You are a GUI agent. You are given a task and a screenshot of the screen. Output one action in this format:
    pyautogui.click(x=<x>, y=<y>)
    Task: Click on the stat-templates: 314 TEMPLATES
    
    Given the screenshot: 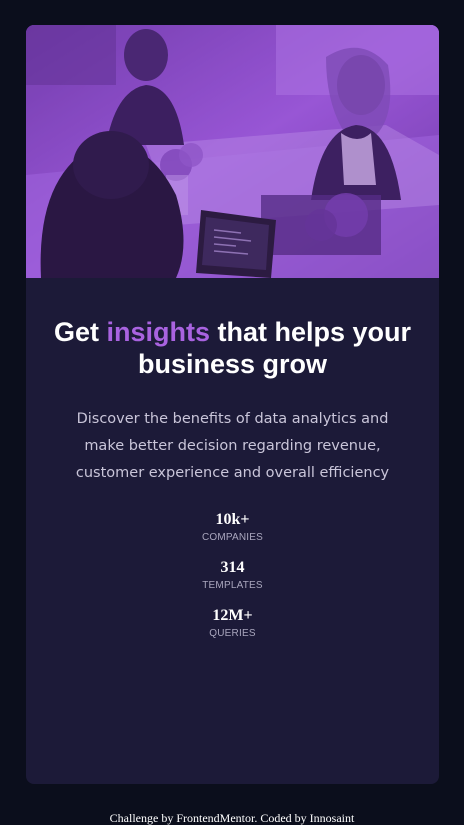 What is the action you would take?
    pyautogui.click(x=232, y=576)
    